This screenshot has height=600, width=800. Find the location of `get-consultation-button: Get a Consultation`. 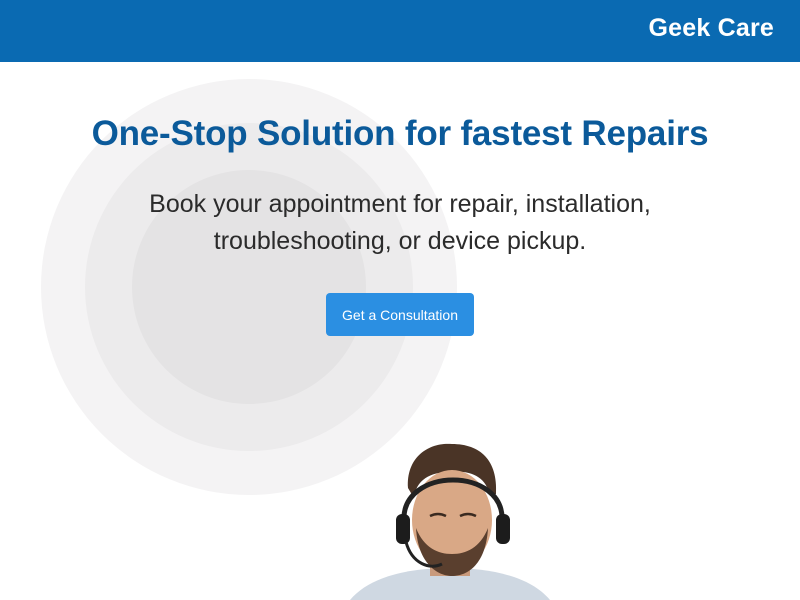

get-consultation-button: Get a Consultation is located at coordinates (400, 314).